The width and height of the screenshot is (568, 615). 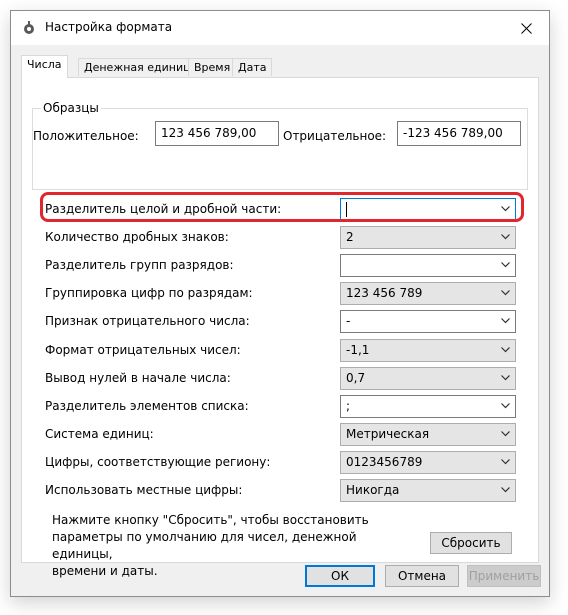 I want to click on close-button, so click(x=526, y=28).